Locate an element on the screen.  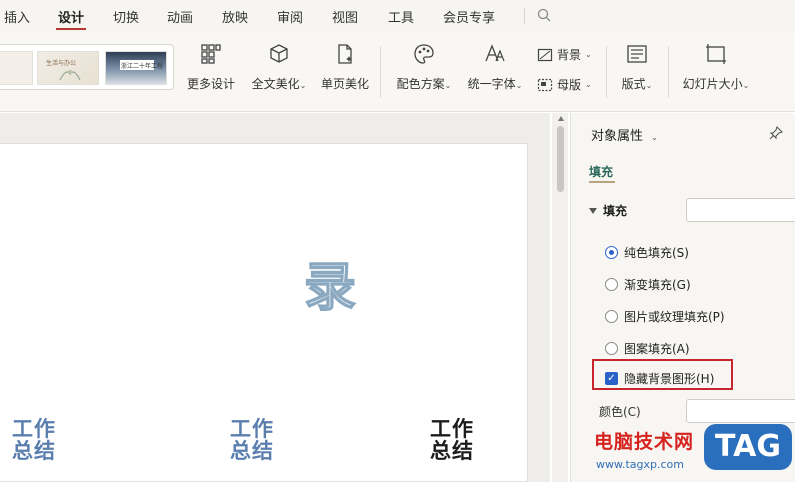
slide-text-block-1: 工作 总结 is located at coordinates (34, 440).